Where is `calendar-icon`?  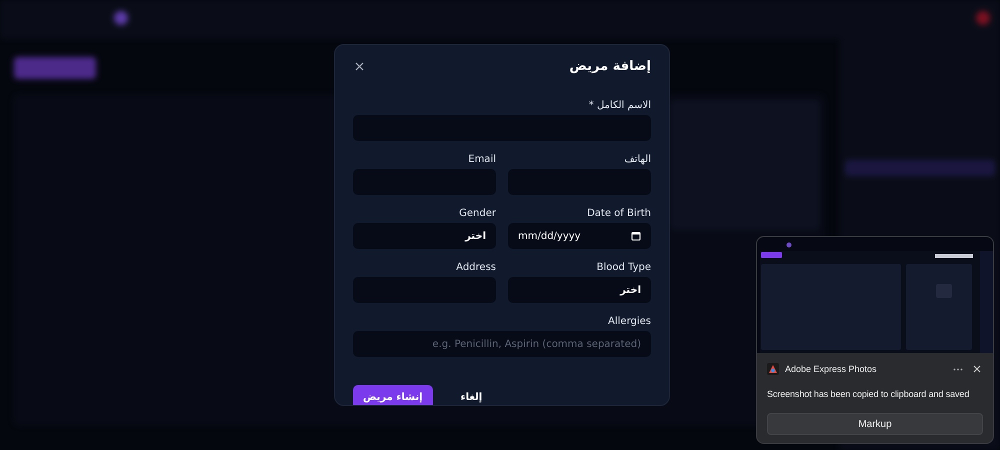
calendar-icon is located at coordinates (636, 236).